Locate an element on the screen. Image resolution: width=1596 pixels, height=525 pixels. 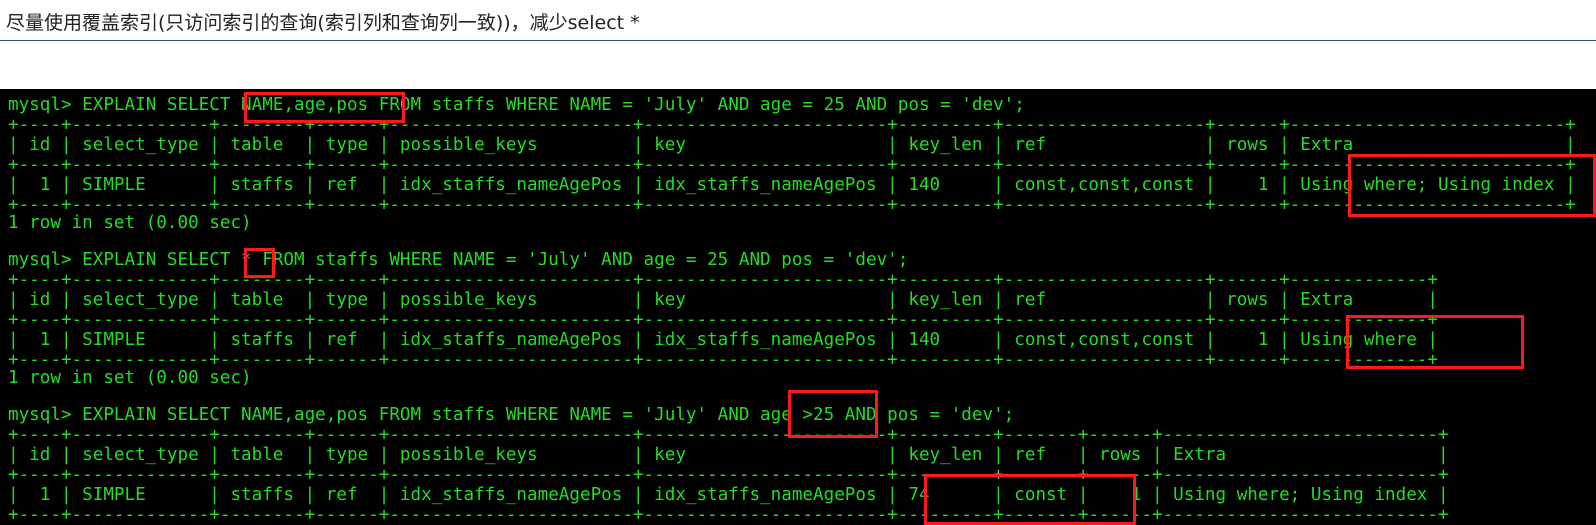
highlight-range-condition is located at coordinates (833, 414).